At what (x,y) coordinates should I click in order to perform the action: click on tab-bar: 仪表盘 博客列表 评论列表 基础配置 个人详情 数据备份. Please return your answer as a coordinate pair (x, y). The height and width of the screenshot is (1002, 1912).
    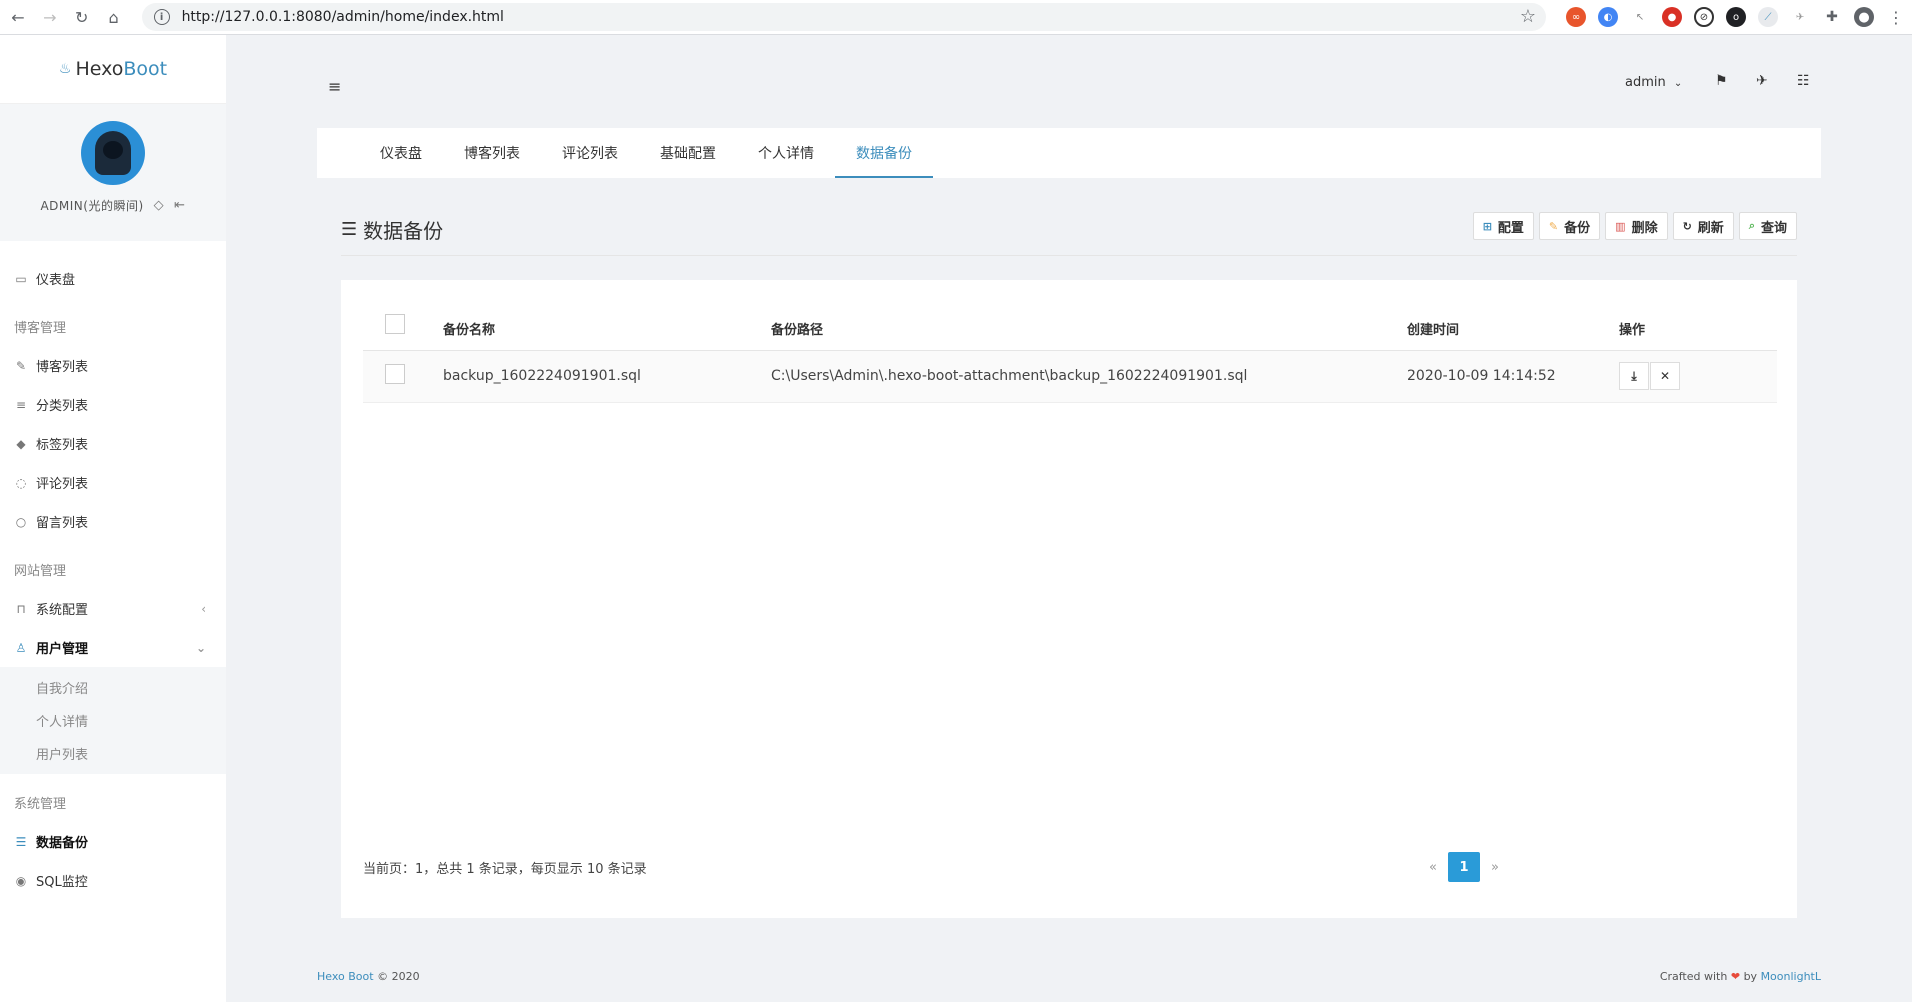
    Looking at the image, I should click on (1069, 153).